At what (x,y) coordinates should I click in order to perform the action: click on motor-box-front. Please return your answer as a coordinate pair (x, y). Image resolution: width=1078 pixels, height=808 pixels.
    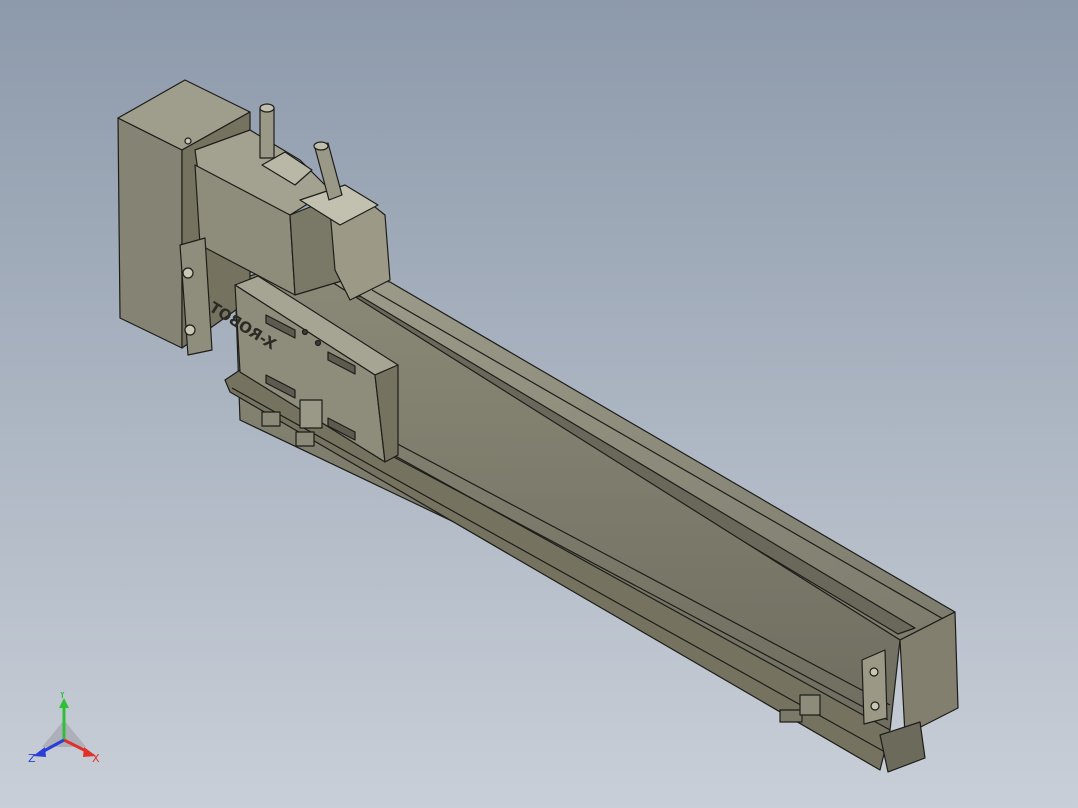
    Looking at the image, I should click on (150, 233).